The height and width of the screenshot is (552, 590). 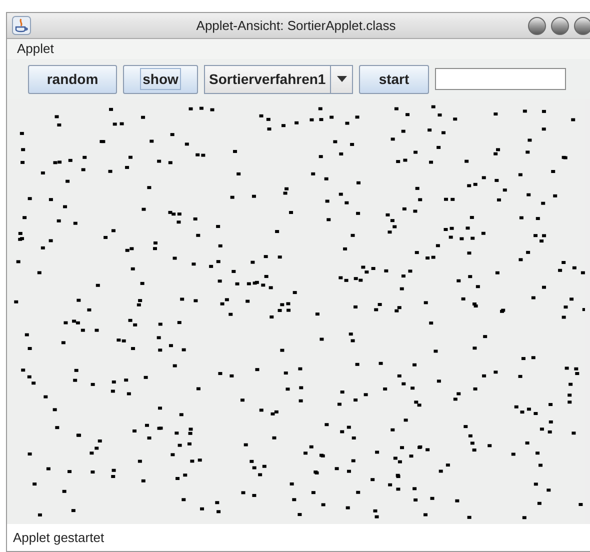 I want to click on input-field, so click(x=500, y=79).